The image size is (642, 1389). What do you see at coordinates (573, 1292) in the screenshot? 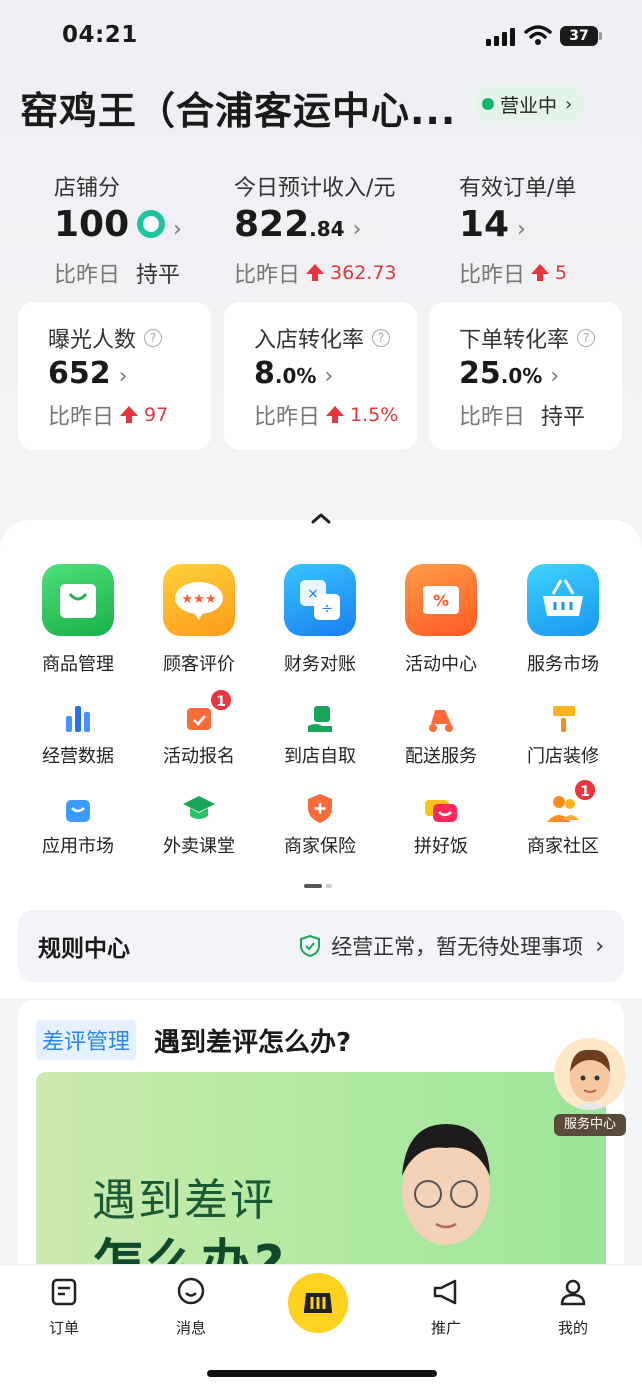
I see `user-icon` at bounding box center [573, 1292].